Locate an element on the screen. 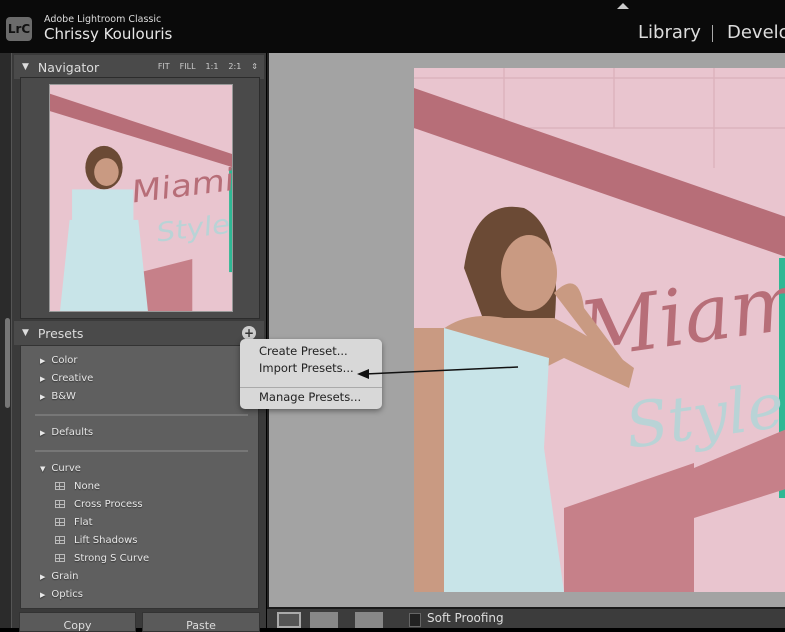 The width and height of the screenshot is (785, 632). paste-button: Paste is located at coordinates (201, 622).